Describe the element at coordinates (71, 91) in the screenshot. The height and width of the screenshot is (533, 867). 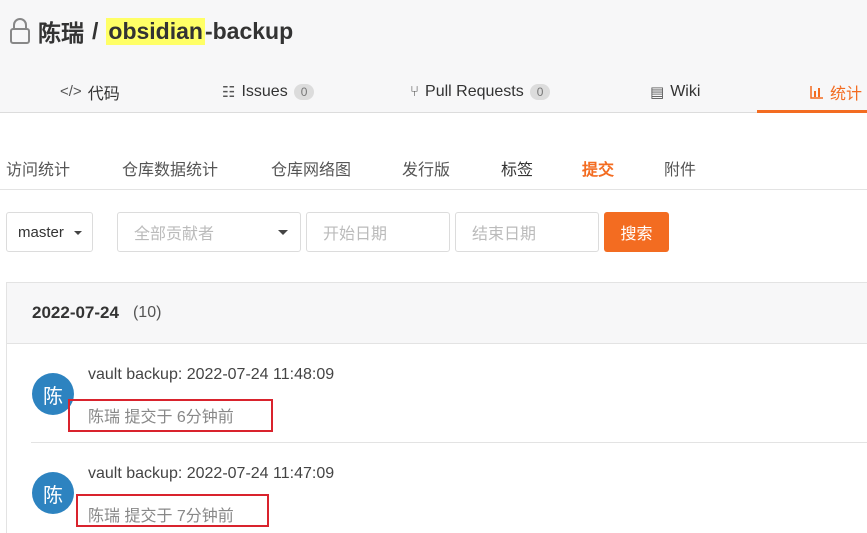
I see `code-icon: </>` at that location.